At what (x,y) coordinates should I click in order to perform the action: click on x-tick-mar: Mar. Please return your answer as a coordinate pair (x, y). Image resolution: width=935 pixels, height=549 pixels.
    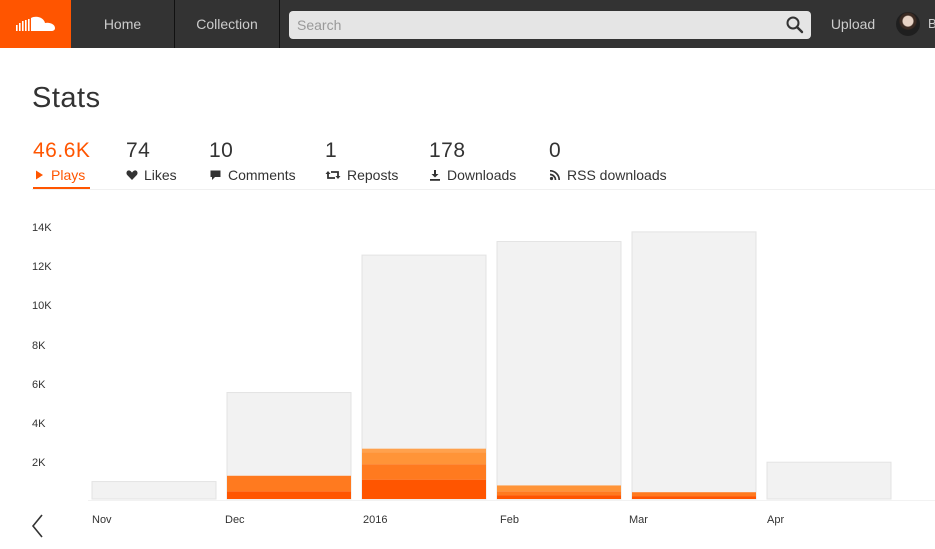
    Looking at the image, I should click on (638, 520).